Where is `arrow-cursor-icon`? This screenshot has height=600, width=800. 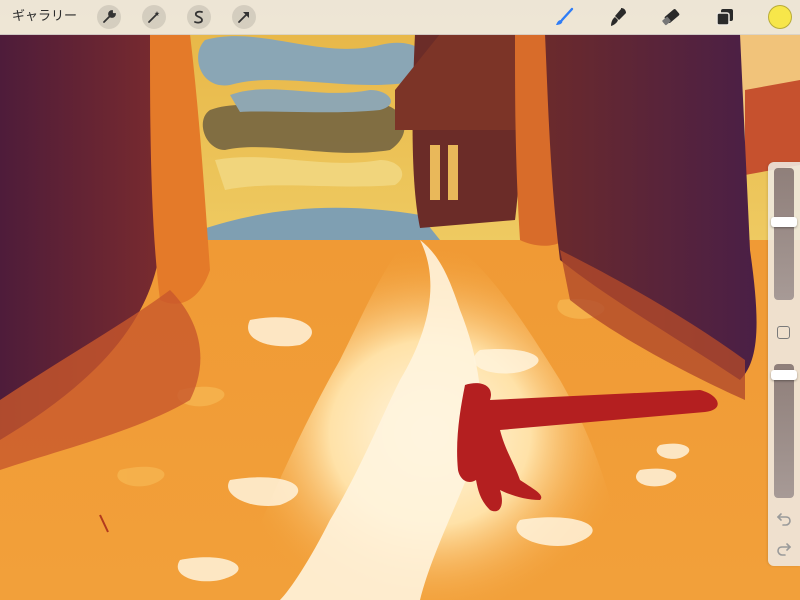 arrow-cursor-icon is located at coordinates (244, 17).